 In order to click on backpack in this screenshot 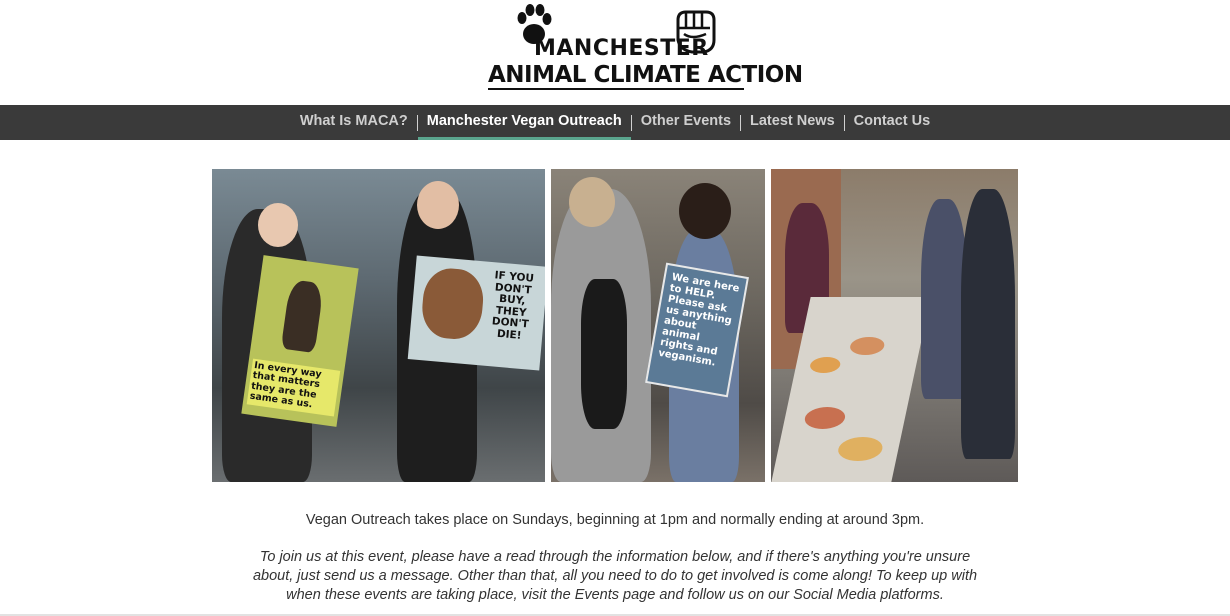, I will do `click(604, 354)`.